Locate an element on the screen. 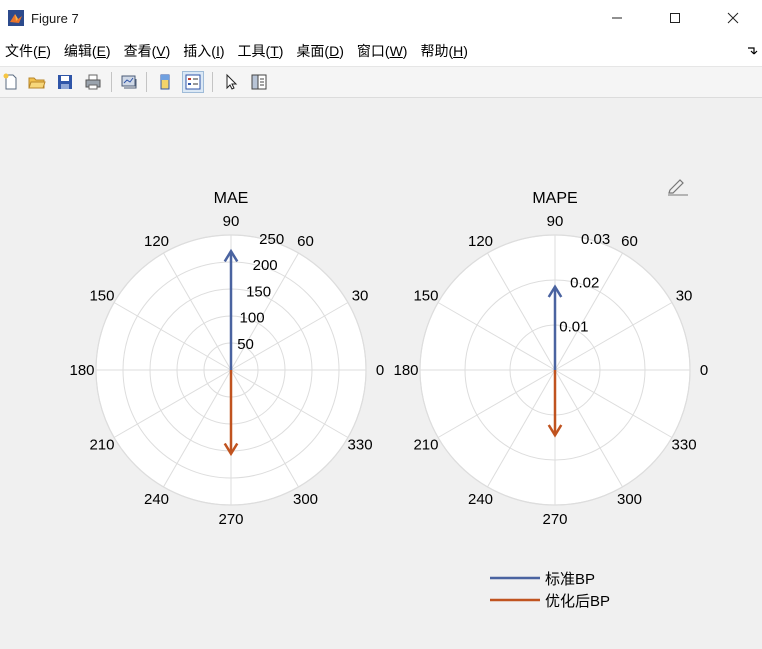 This screenshot has height=649, width=762. r-tick-label: 0.01 is located at coordinates (573, 326).